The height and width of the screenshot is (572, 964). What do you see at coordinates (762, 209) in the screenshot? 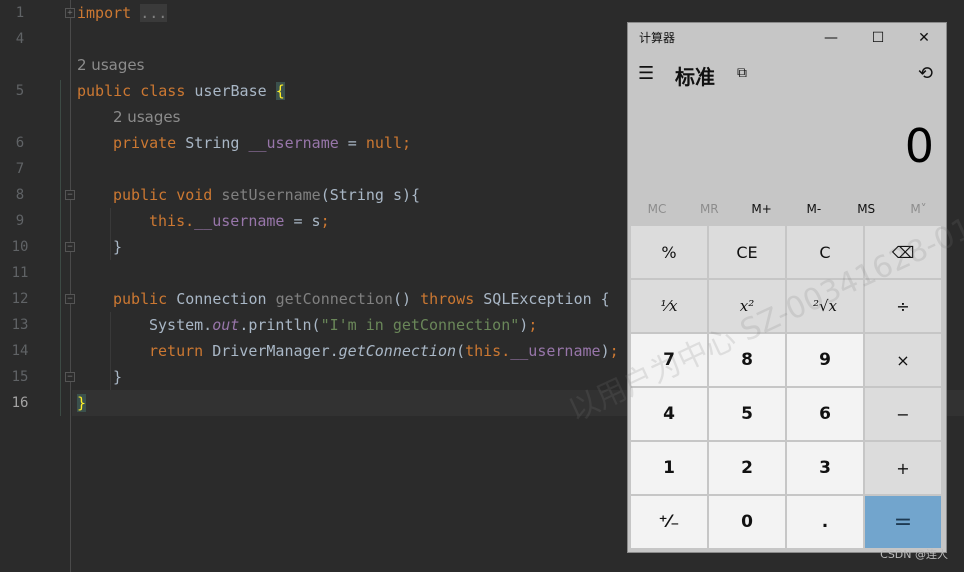
I see `memory-button-m+: M+` at bounding box center [762, 209].